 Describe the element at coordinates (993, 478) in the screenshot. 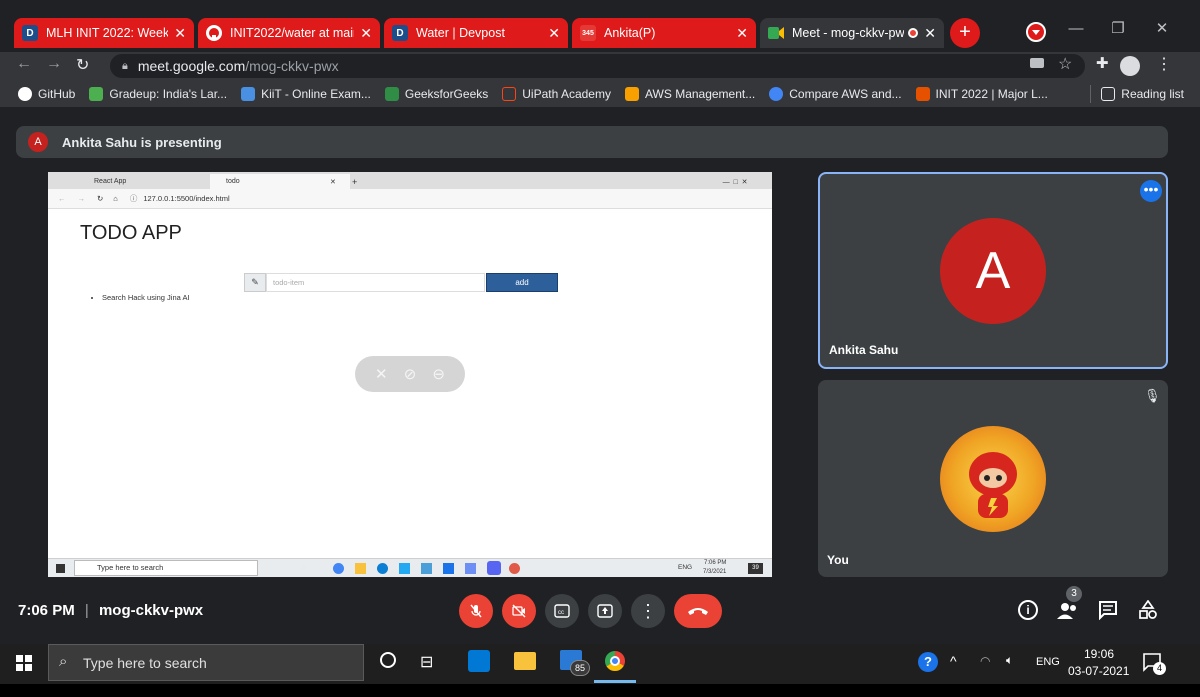

I see `participant-tile-you: 🎙︎ You` at that location.